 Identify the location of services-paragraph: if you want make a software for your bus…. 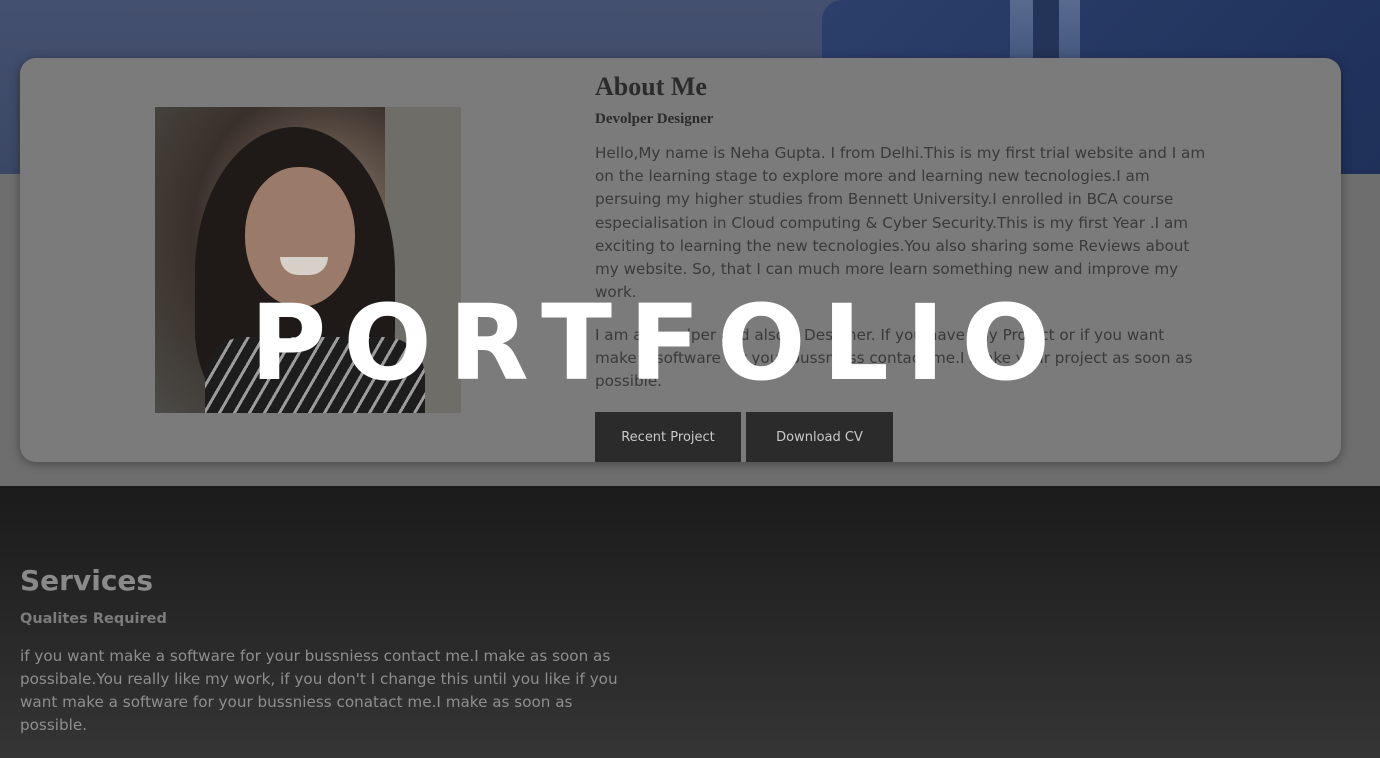
(319, 690).